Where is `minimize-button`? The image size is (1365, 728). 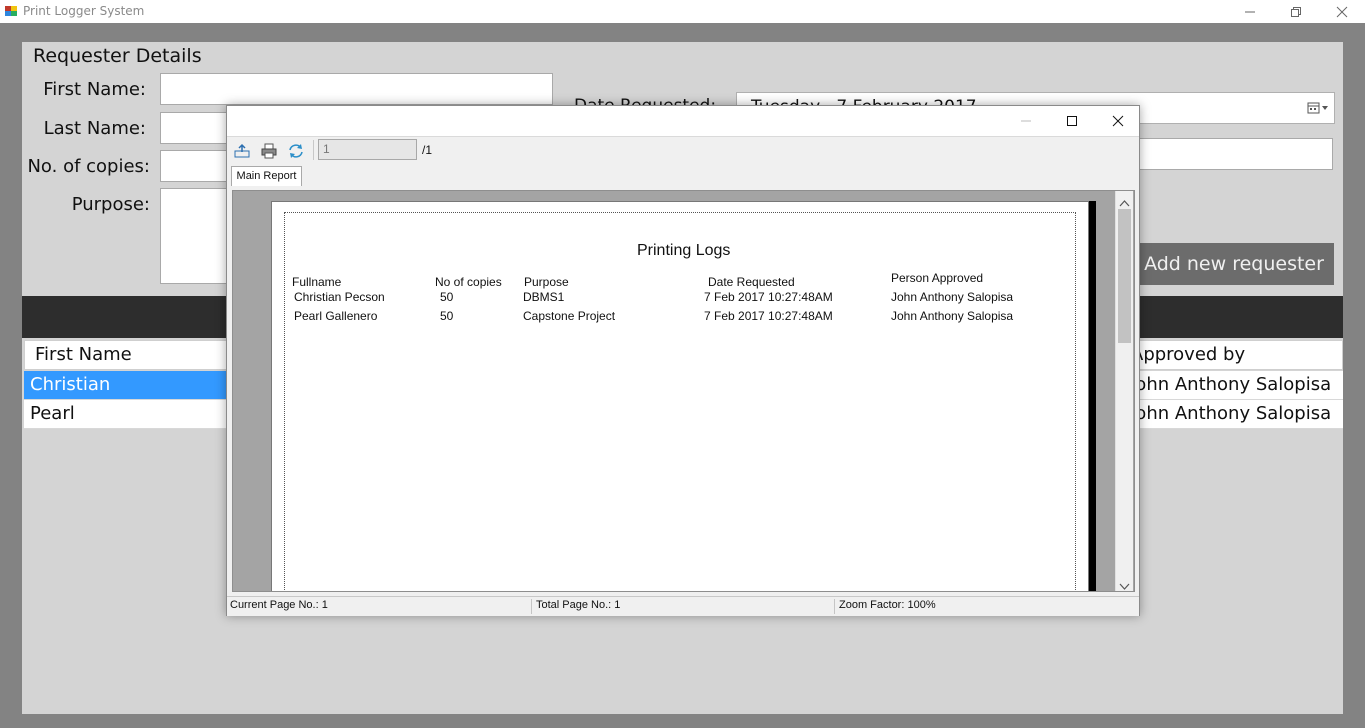
minimize-button is located at coordinates (1250, 11).